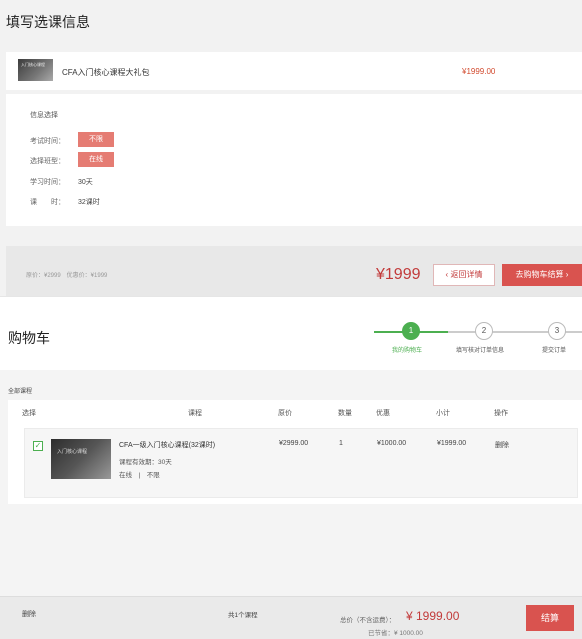 Image resolution: width=582 pixels, height=639 pixels. What do you see at coordinates (480, 351) in the screenshot?
I see `step-2-label: 填写核对订单信息` at bounding box center [480, 351].